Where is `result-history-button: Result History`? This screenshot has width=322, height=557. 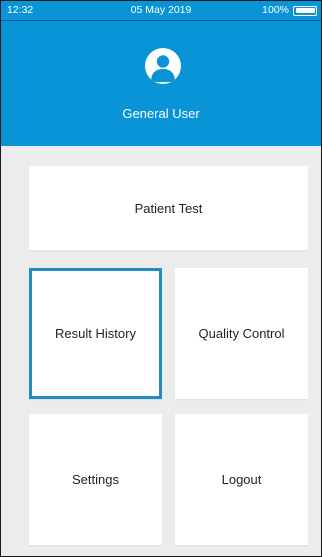 result-history-button: Result History is located at coordinates (95, 333).